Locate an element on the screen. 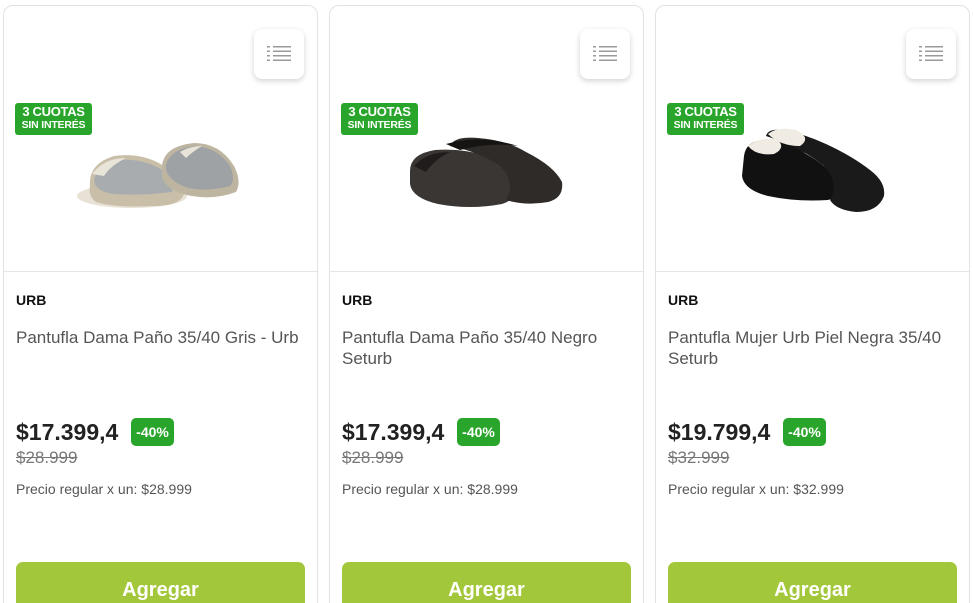  product-title: Pantufla Dama Paño 35/40 Negro Seturb is located at coordinates (489, 348).